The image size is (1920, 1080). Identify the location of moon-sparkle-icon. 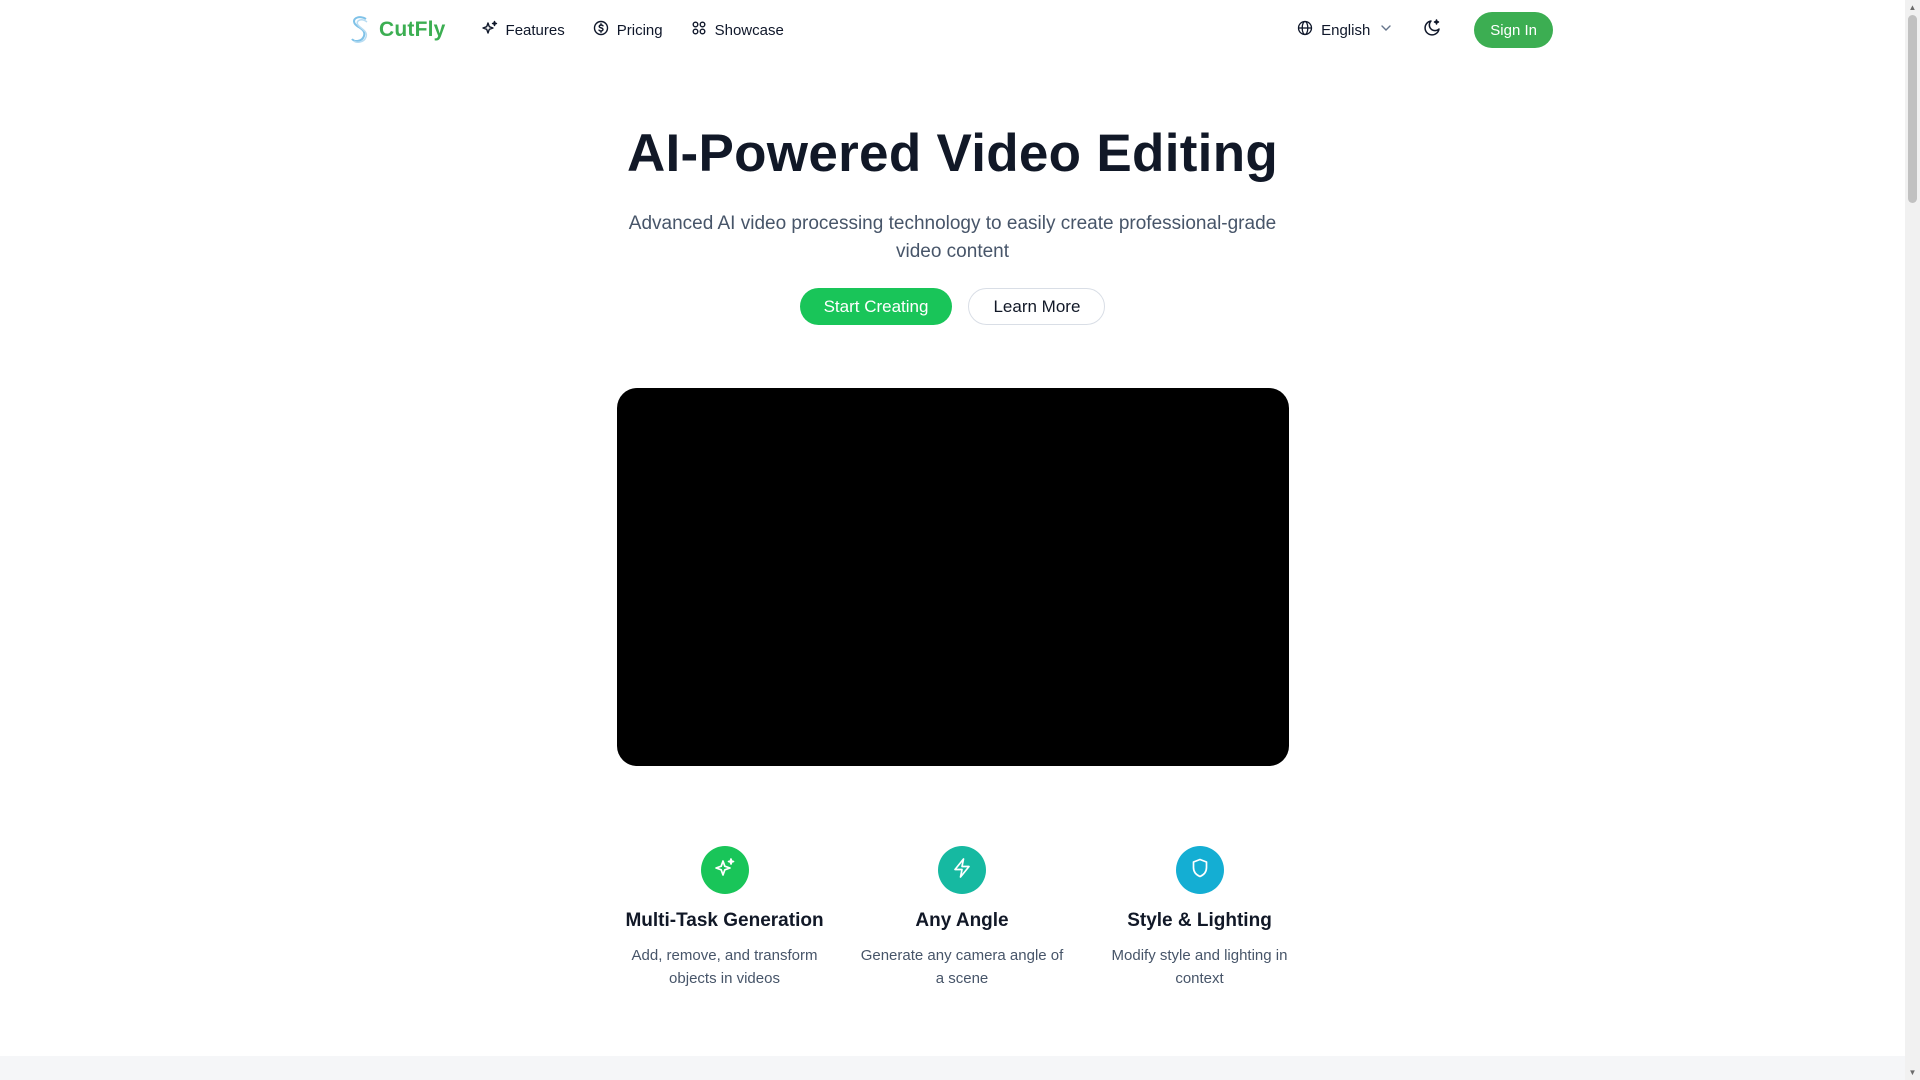
(1432, 30).